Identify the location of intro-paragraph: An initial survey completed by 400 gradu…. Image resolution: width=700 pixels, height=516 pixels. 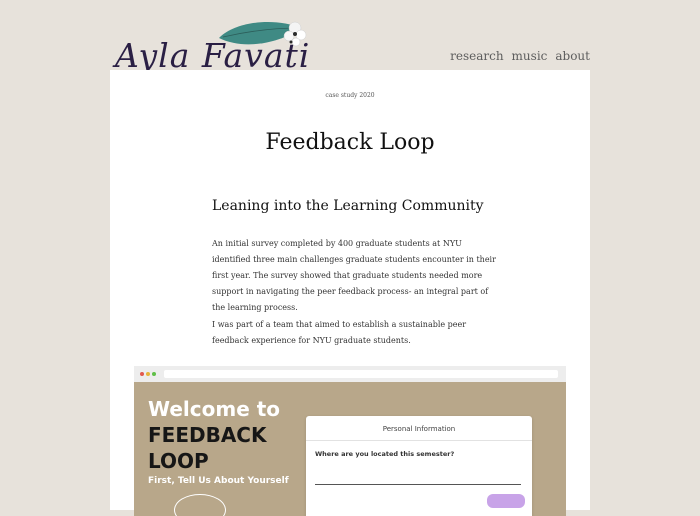
(354, 275).